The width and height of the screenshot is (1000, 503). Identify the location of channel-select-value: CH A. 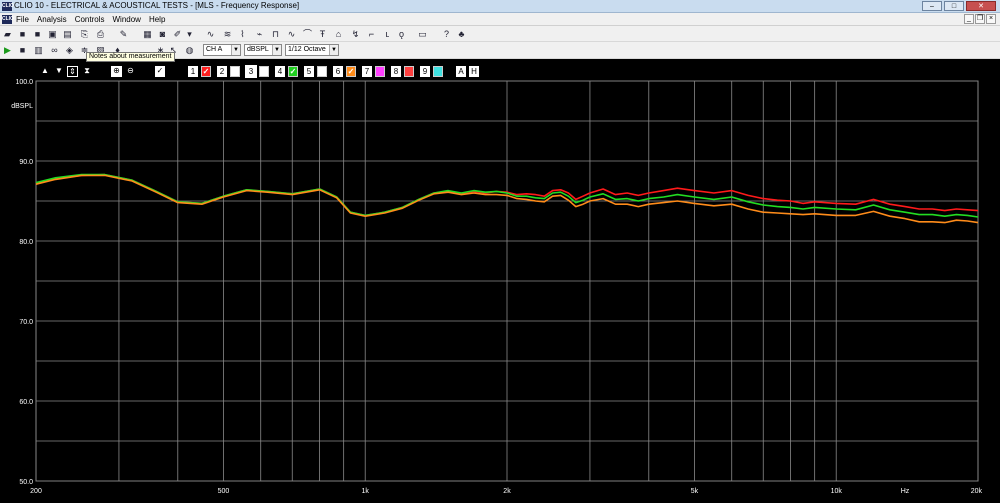
(214, 49).